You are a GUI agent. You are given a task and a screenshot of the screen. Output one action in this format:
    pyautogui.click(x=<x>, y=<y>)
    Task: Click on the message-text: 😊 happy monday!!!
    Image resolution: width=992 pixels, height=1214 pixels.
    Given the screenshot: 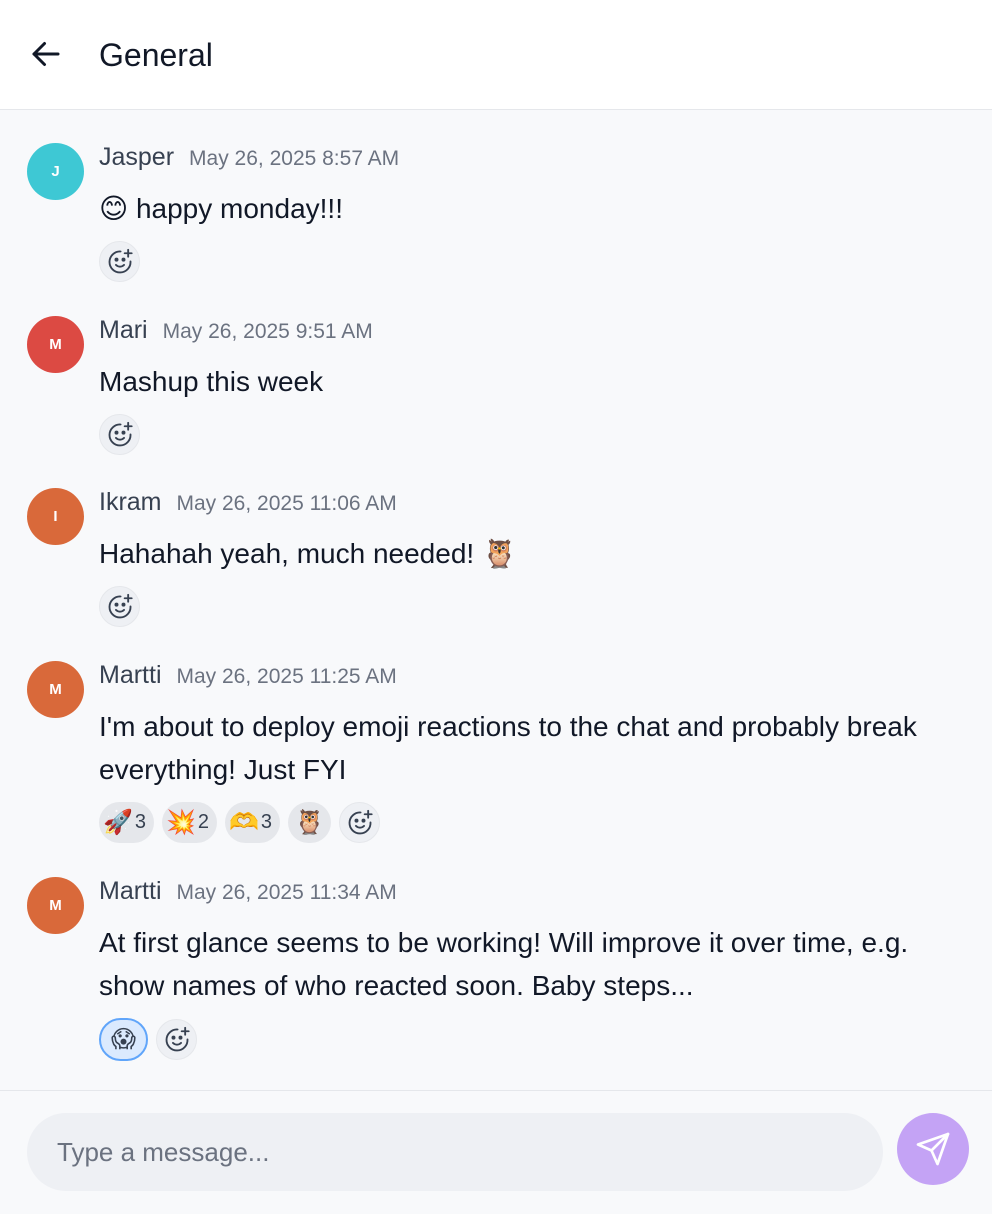 What is the action you would take?
    pyautogui.click(x=221, y=208)
    